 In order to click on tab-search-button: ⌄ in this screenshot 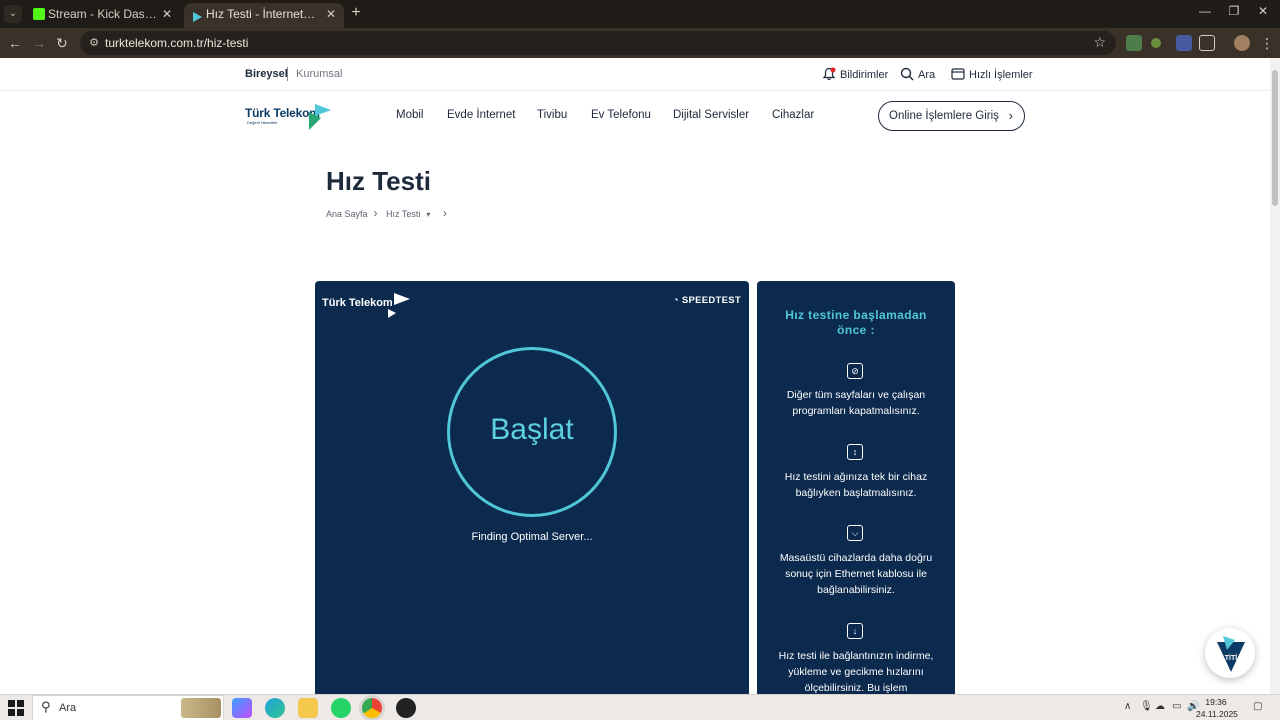, I will do `click(13, 14)`.